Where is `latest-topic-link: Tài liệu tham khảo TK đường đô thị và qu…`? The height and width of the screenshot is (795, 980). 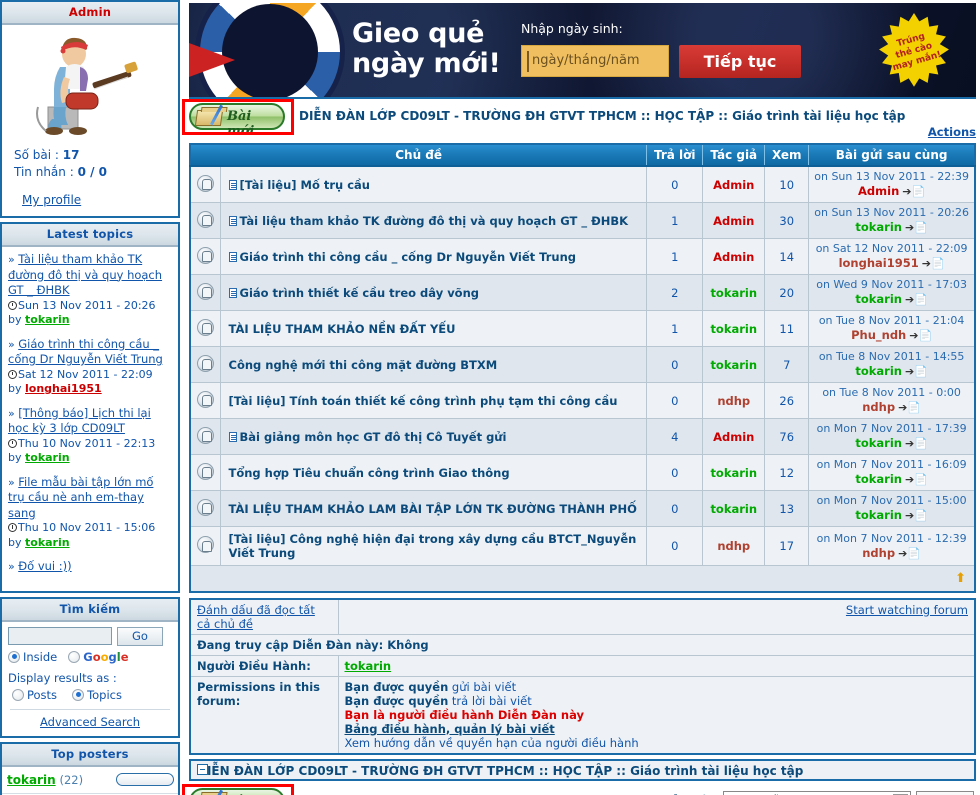
latest-topic-link: Tài liệu tham khảo TK đường đô thị và qu… is located at coordinates (85, 274).